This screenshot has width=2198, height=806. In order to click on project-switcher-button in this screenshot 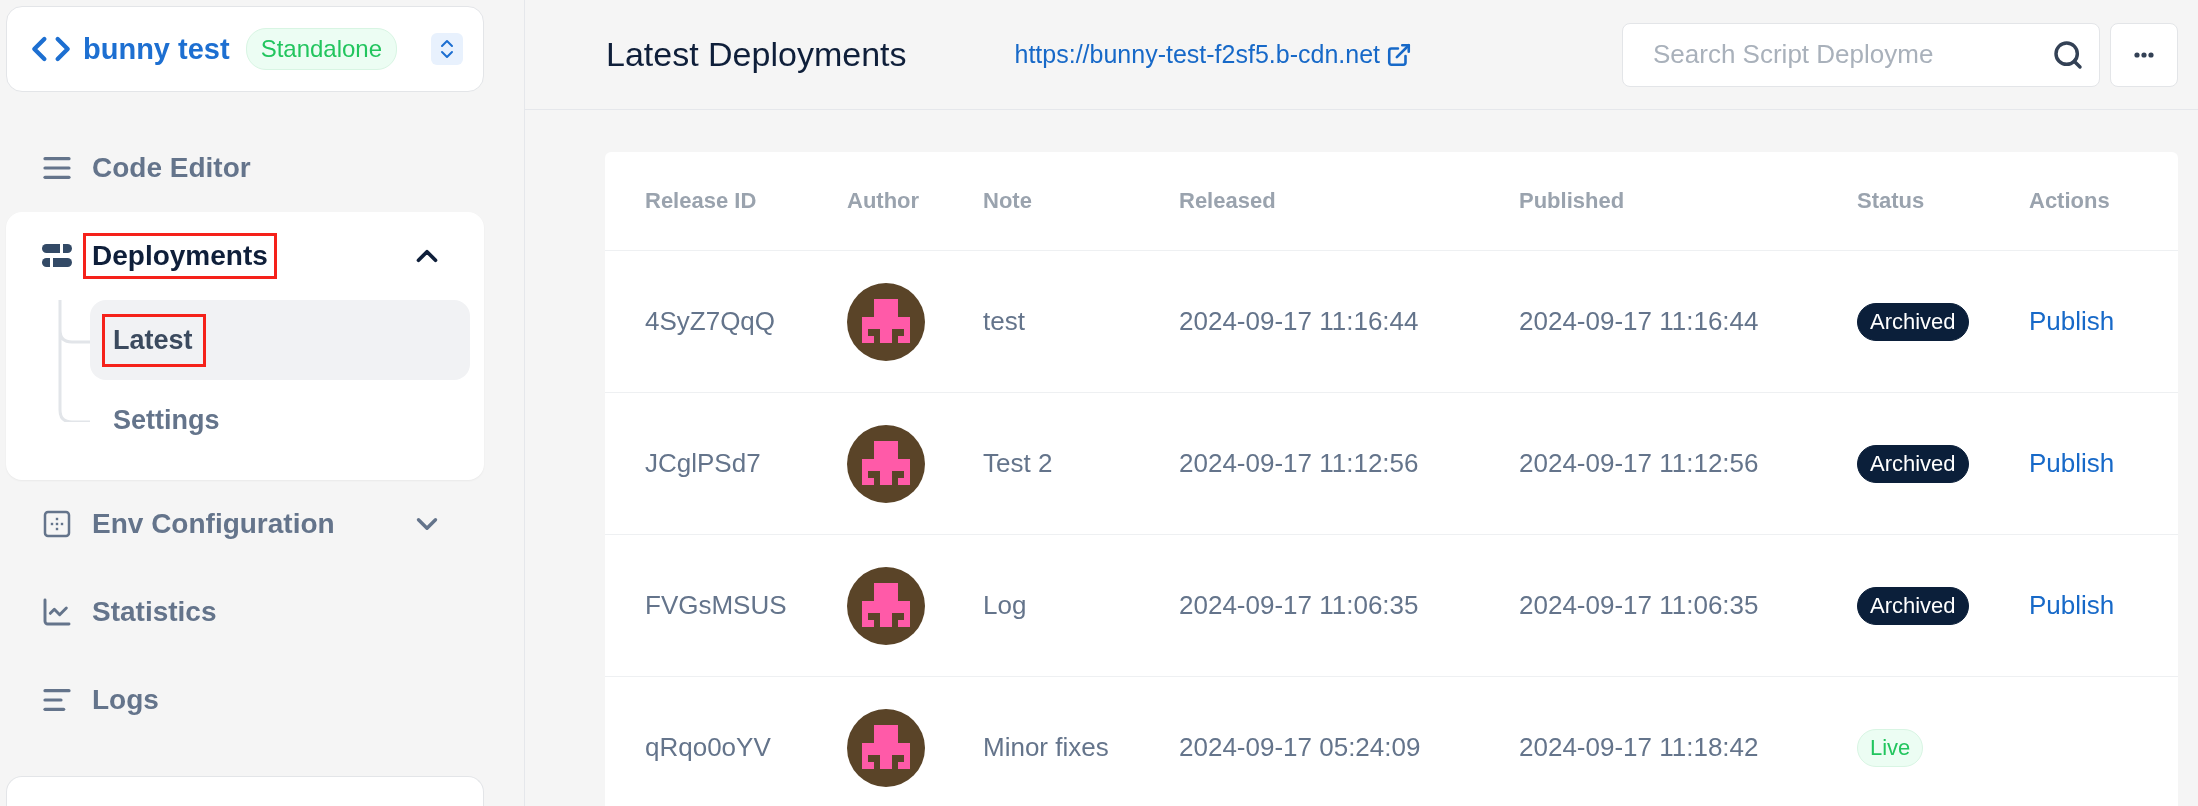, I will do `click(447, 49)`.